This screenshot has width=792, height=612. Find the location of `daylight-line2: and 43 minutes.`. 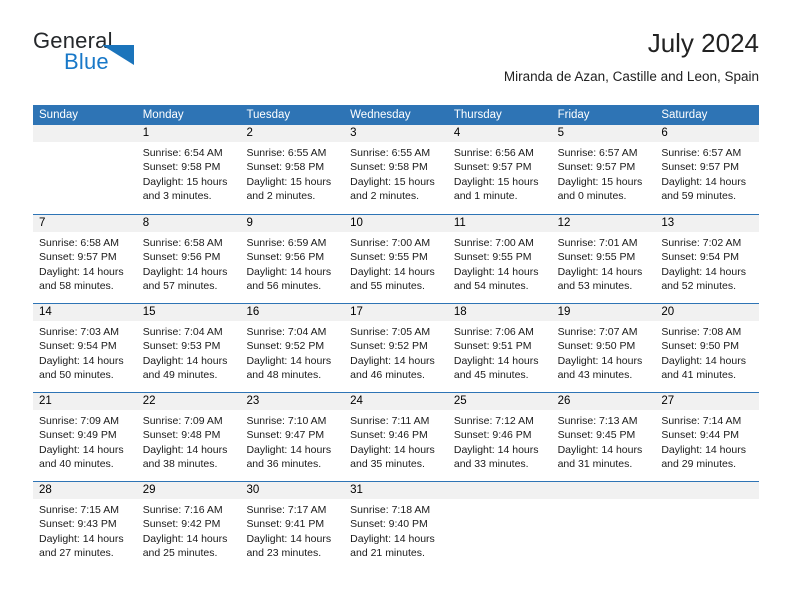

daylight-line2: and 43 minutes. is located at coordinates (595, 374).